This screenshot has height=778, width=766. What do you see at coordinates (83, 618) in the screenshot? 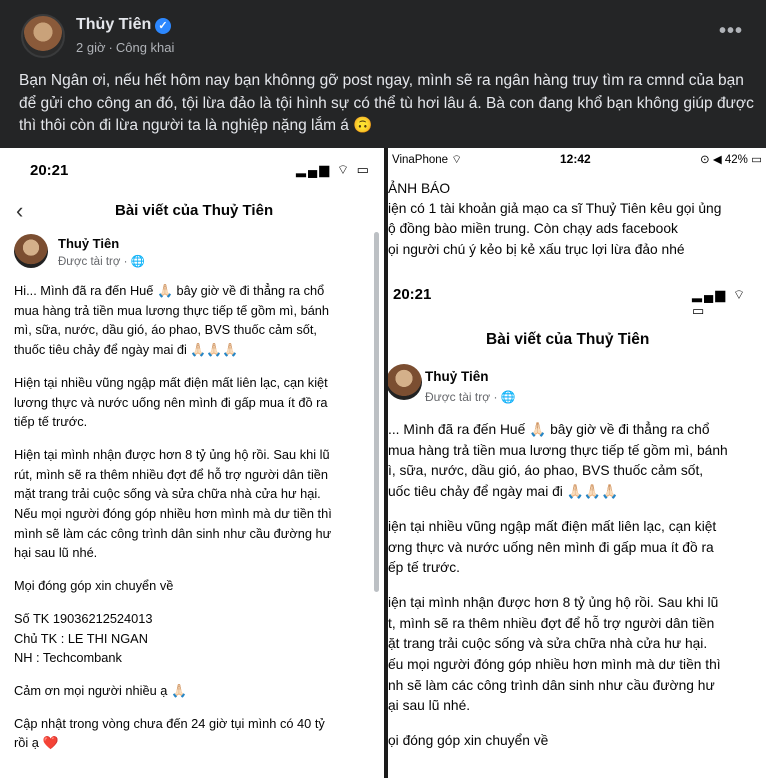
I see `body-line: Số TK 19036212524013` at bounding box center [83, 618].